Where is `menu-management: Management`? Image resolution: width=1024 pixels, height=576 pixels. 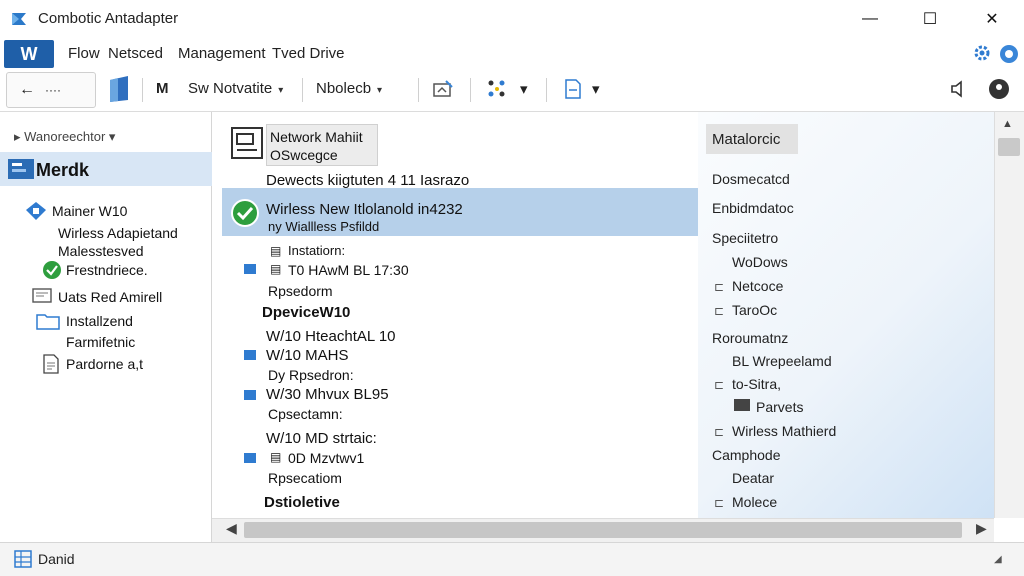
menu-management: Management is located at coordinates (222, 53).